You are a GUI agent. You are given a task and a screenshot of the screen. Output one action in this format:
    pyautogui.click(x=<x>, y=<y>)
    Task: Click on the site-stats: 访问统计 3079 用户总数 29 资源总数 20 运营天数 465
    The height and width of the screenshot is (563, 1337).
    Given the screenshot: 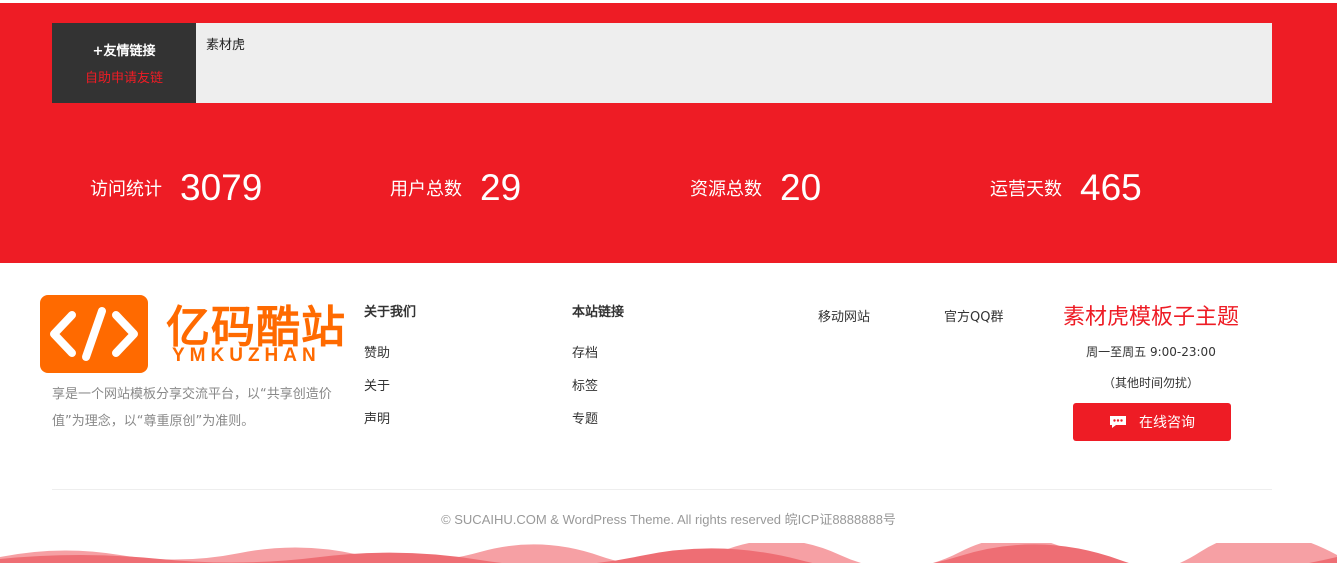 What is the action you would take?
    pyautogui.click(x=668, y=188)
    